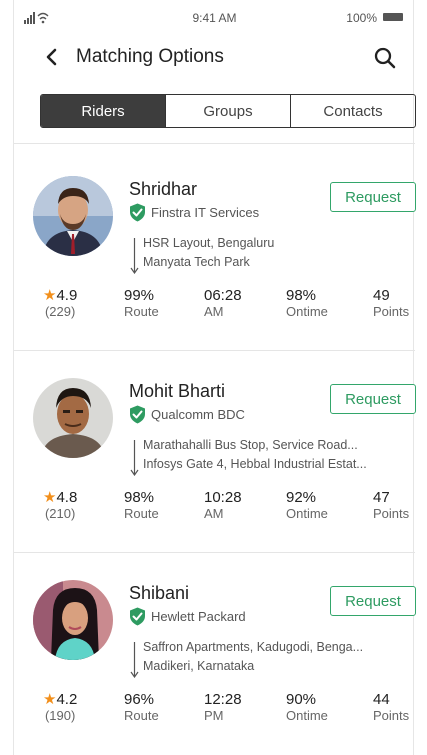 The height and width of the screenshot is (755, 427). I want to click on route-to: Manyata Tech Park, so click(196, 262).